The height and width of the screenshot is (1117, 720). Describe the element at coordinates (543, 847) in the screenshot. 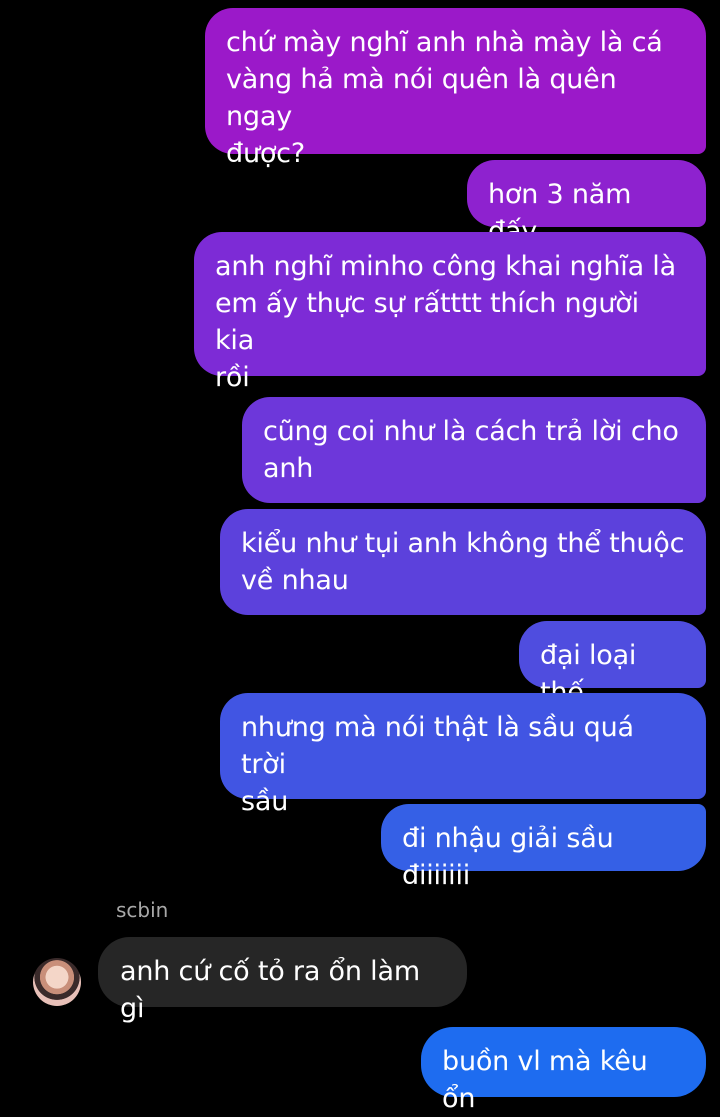

I see `message-bubble-sent: đi nhậu giải sầu điiiiiii` at that location.